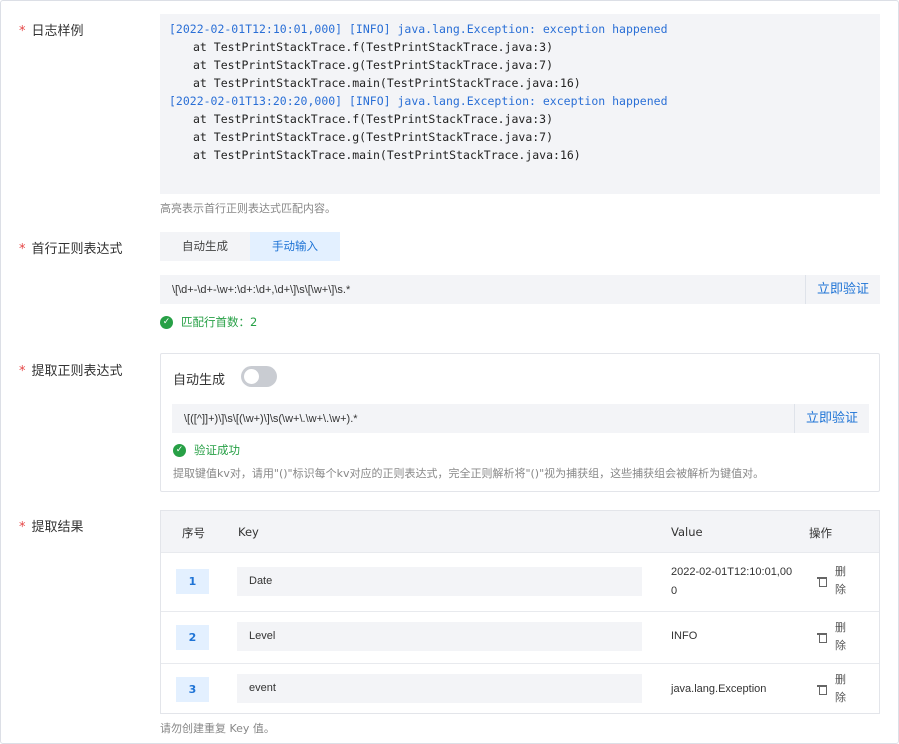  Describe the element at coordinates (71, 249) in the screenshot. I see `first-line-regex-label: * 首行正则表达式` at that location.